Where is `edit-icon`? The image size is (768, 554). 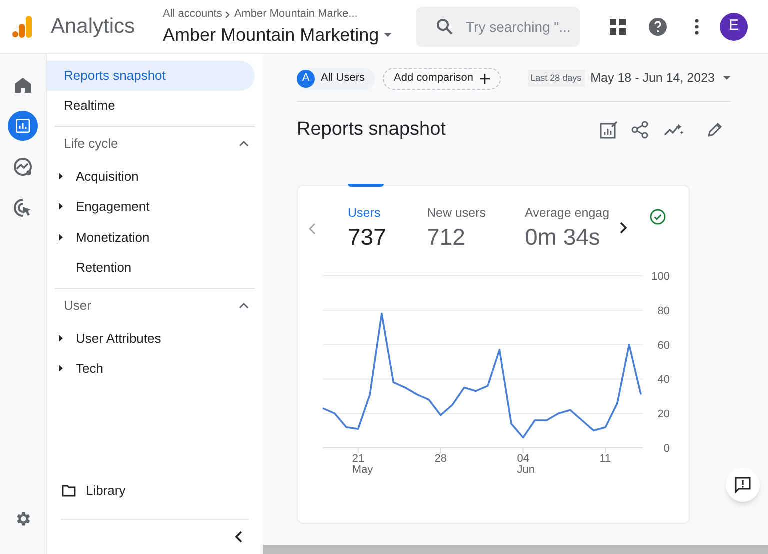 edit-icon is located at coordinates (715, 130).